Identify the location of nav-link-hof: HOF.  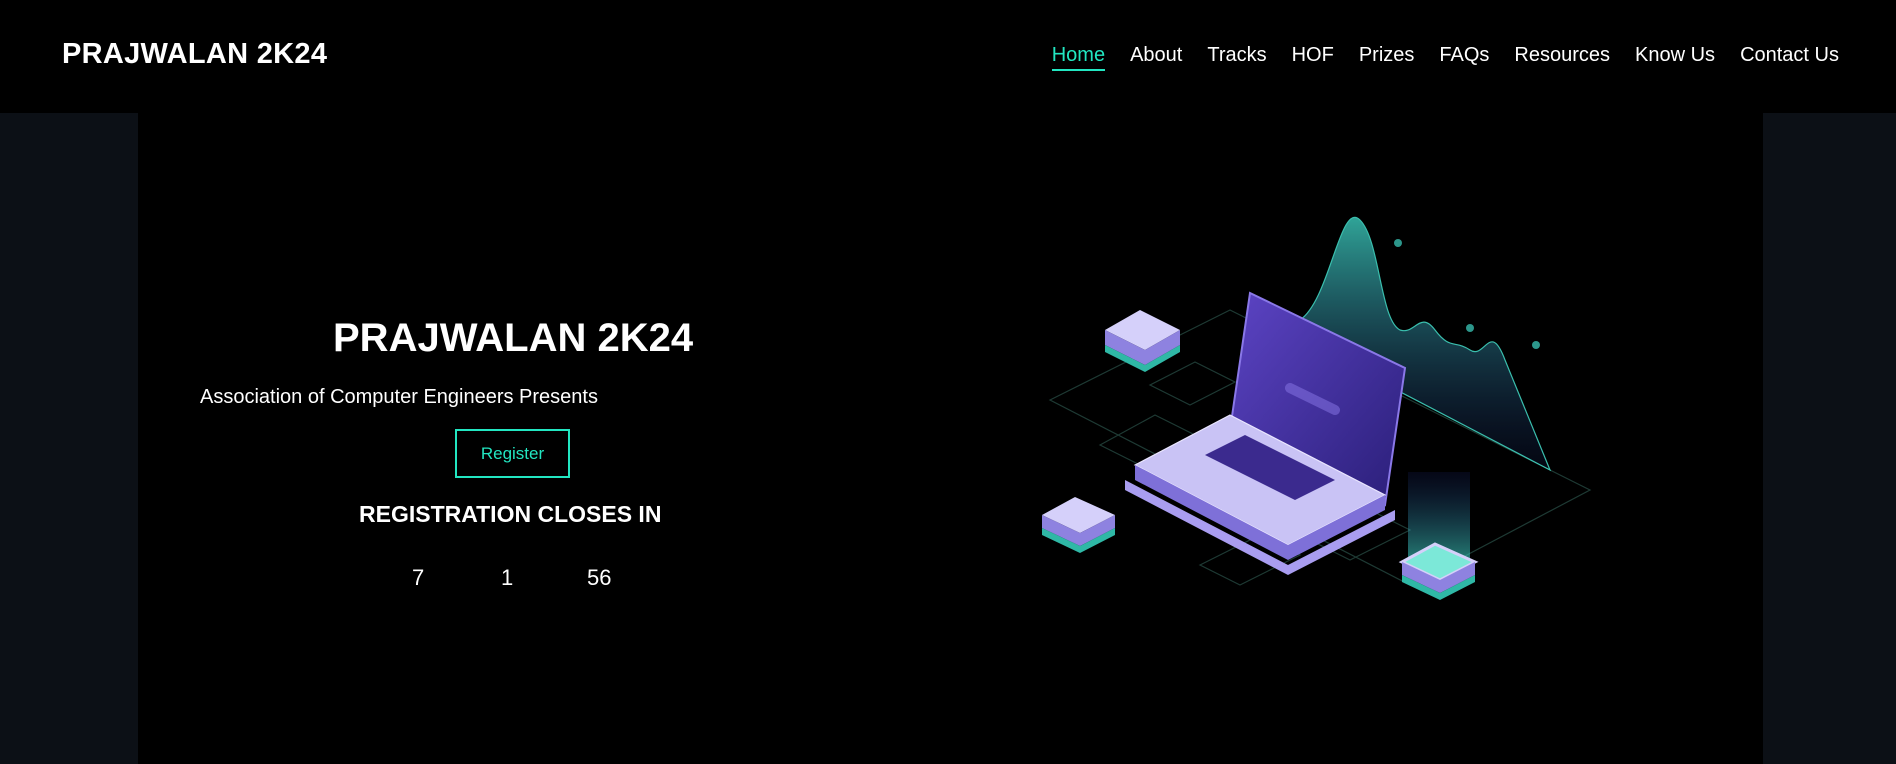
(1313, 57).